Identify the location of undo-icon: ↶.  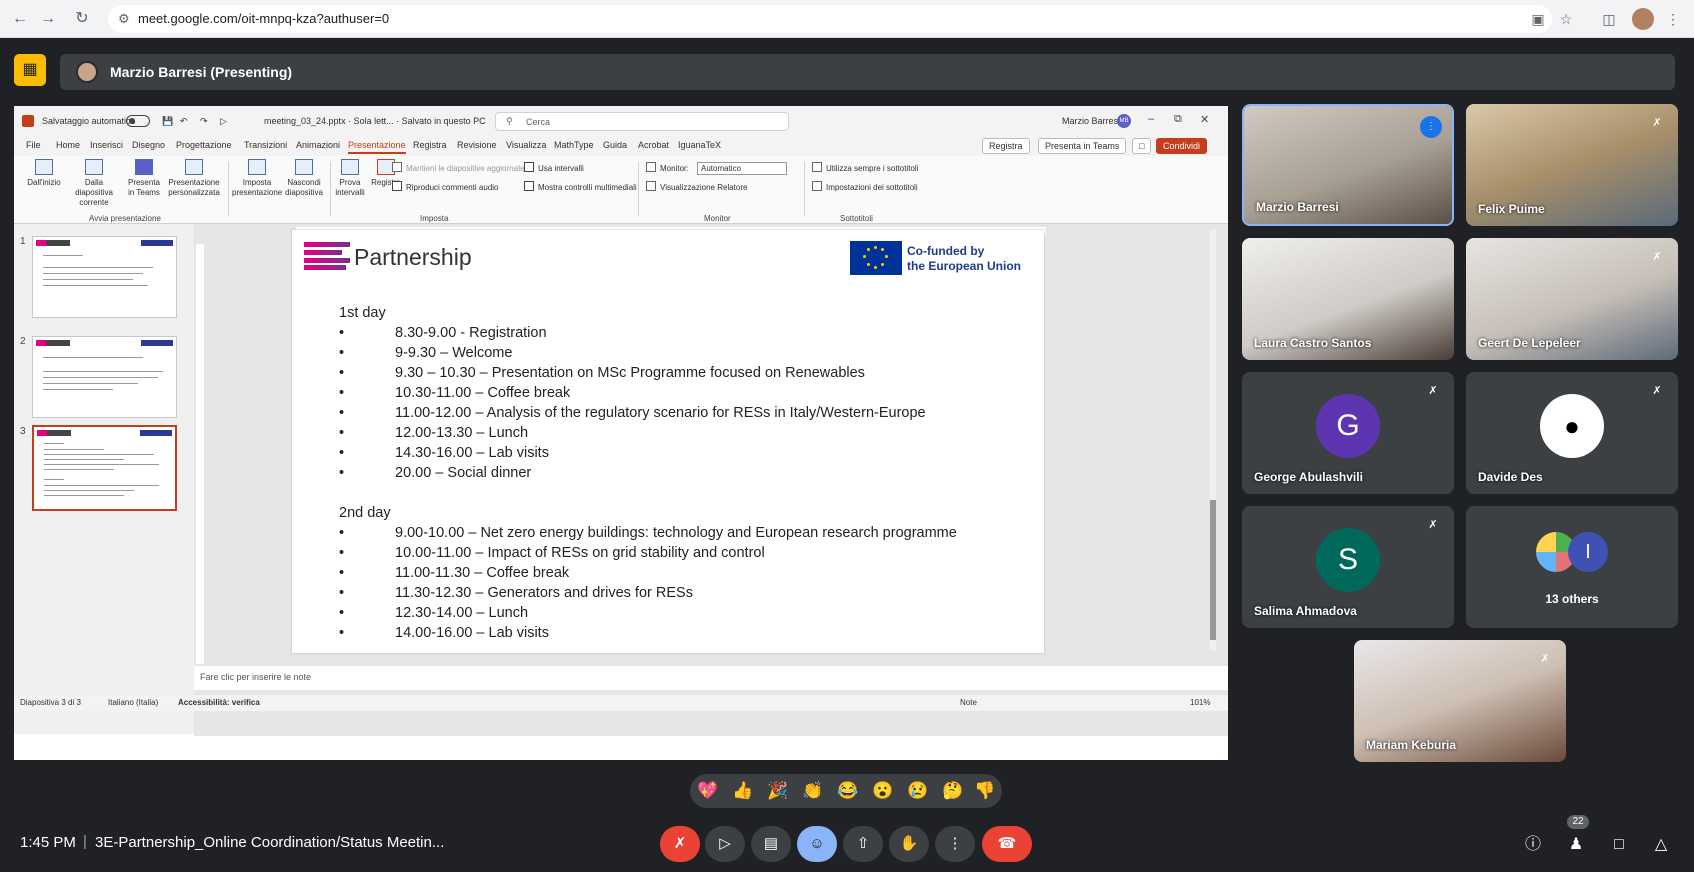
(184, 121).